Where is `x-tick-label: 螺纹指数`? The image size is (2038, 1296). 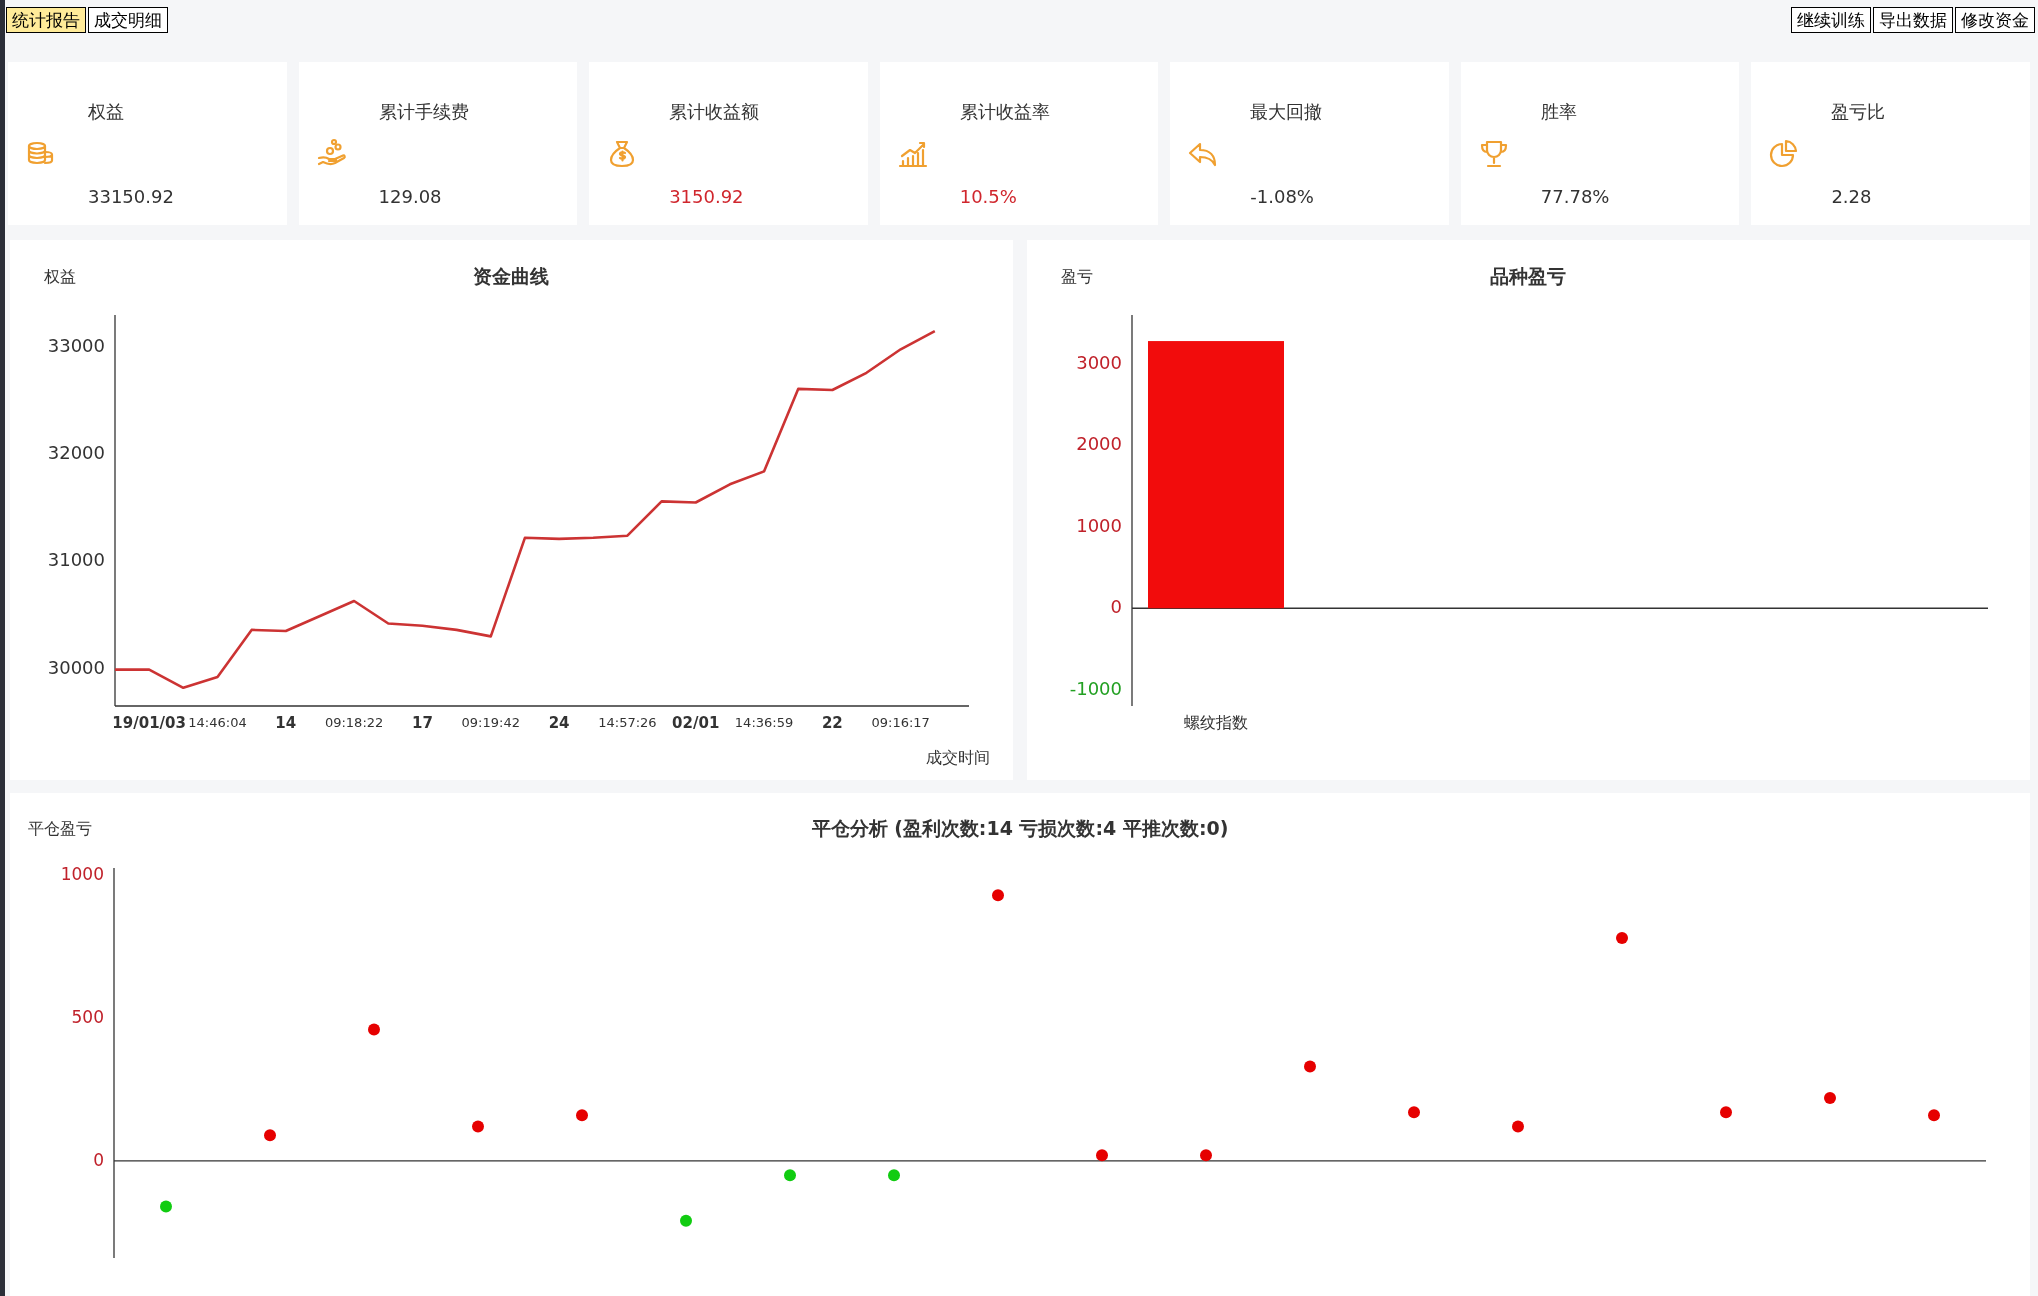 x-tick-label: 螺纹指数 is located at coordinates (1216, 722).